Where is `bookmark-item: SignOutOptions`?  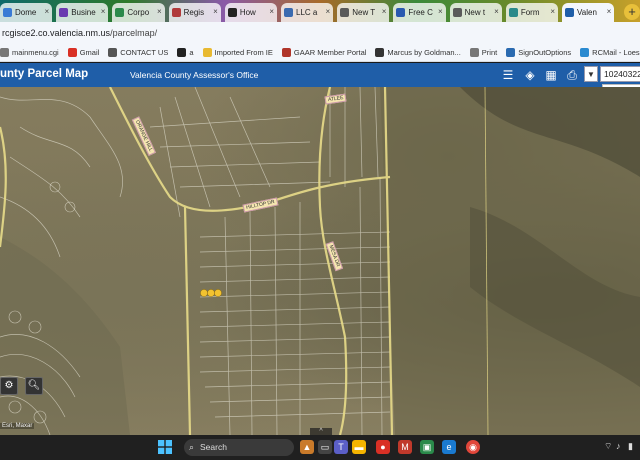
bookmark-item: SignOutOptions is located at coordinates (538, 52).